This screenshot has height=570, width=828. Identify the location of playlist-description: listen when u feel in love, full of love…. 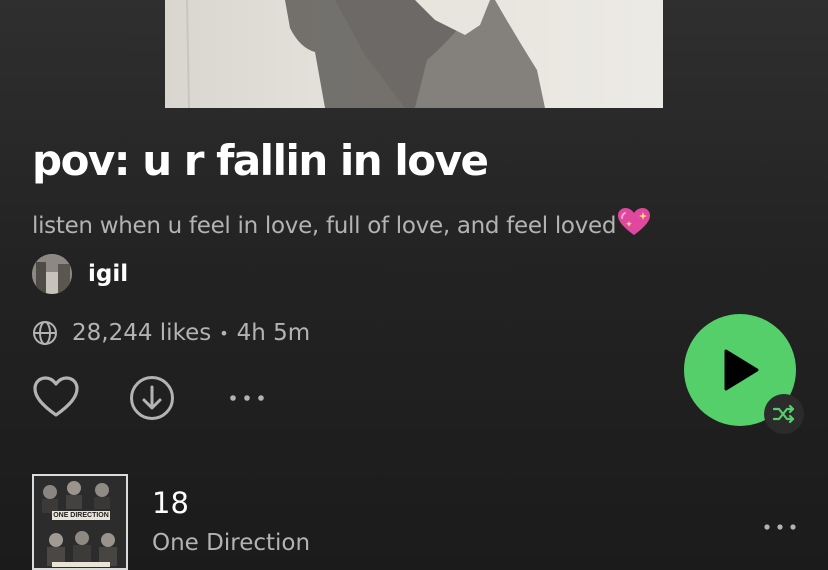
(341, 225).